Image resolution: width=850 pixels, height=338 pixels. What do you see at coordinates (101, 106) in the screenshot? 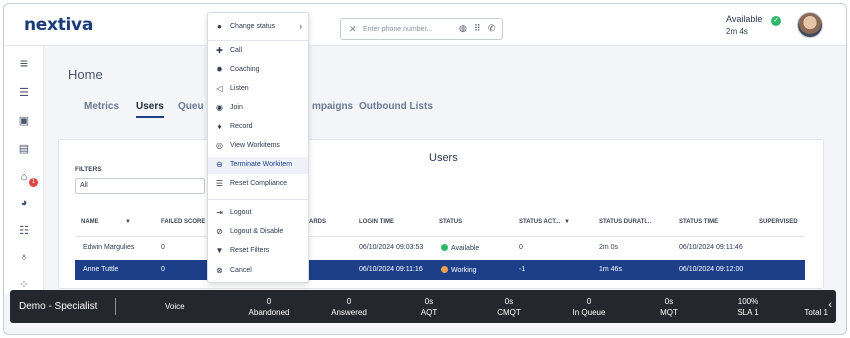
I see `tab-metrics: Metrics` at bounding box center [101, 106].